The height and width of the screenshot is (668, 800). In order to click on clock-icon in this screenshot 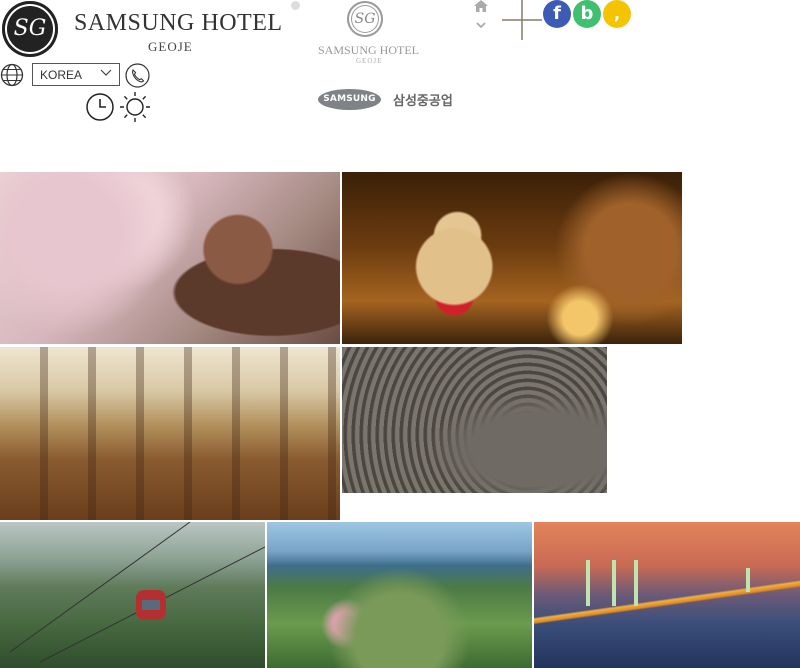, I will do `click(100, 107)`.